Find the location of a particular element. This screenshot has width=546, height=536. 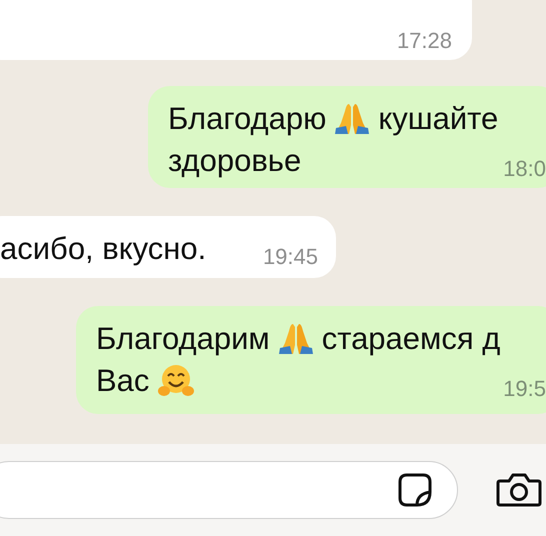

camera-icon is located at coordinates (519, 490).